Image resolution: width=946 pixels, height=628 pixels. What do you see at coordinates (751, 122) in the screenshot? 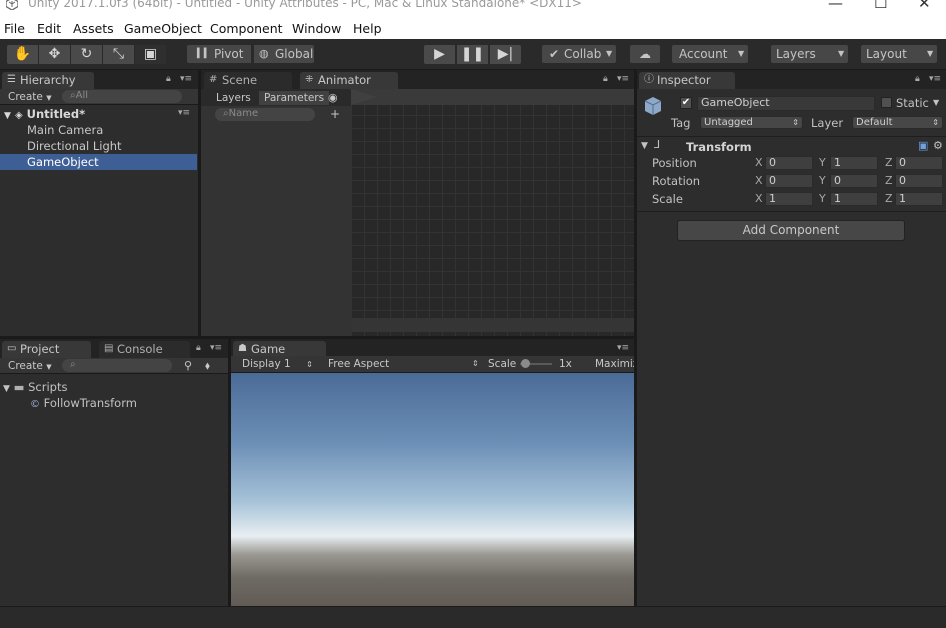
I see `tag-dropdown: Untagged ⇕` at bounding box center [751, 122].